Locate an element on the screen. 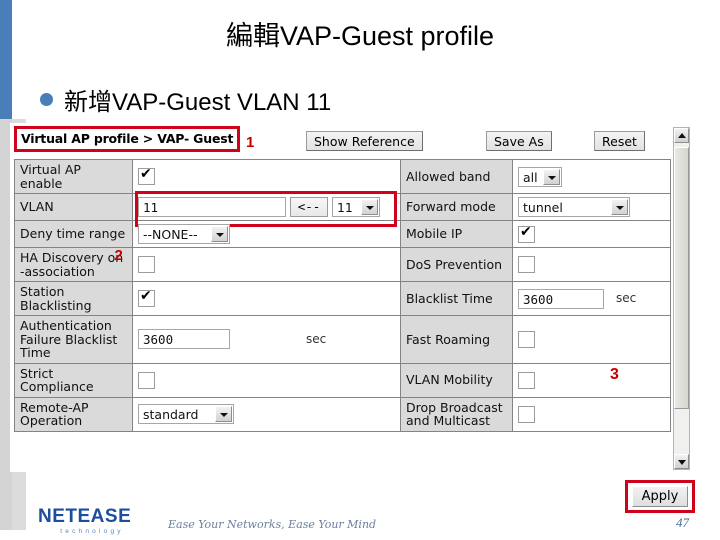 The height and width of the screenshot is (540, 720). vlan-select-value: 11 is located at coordinates (344, 207).